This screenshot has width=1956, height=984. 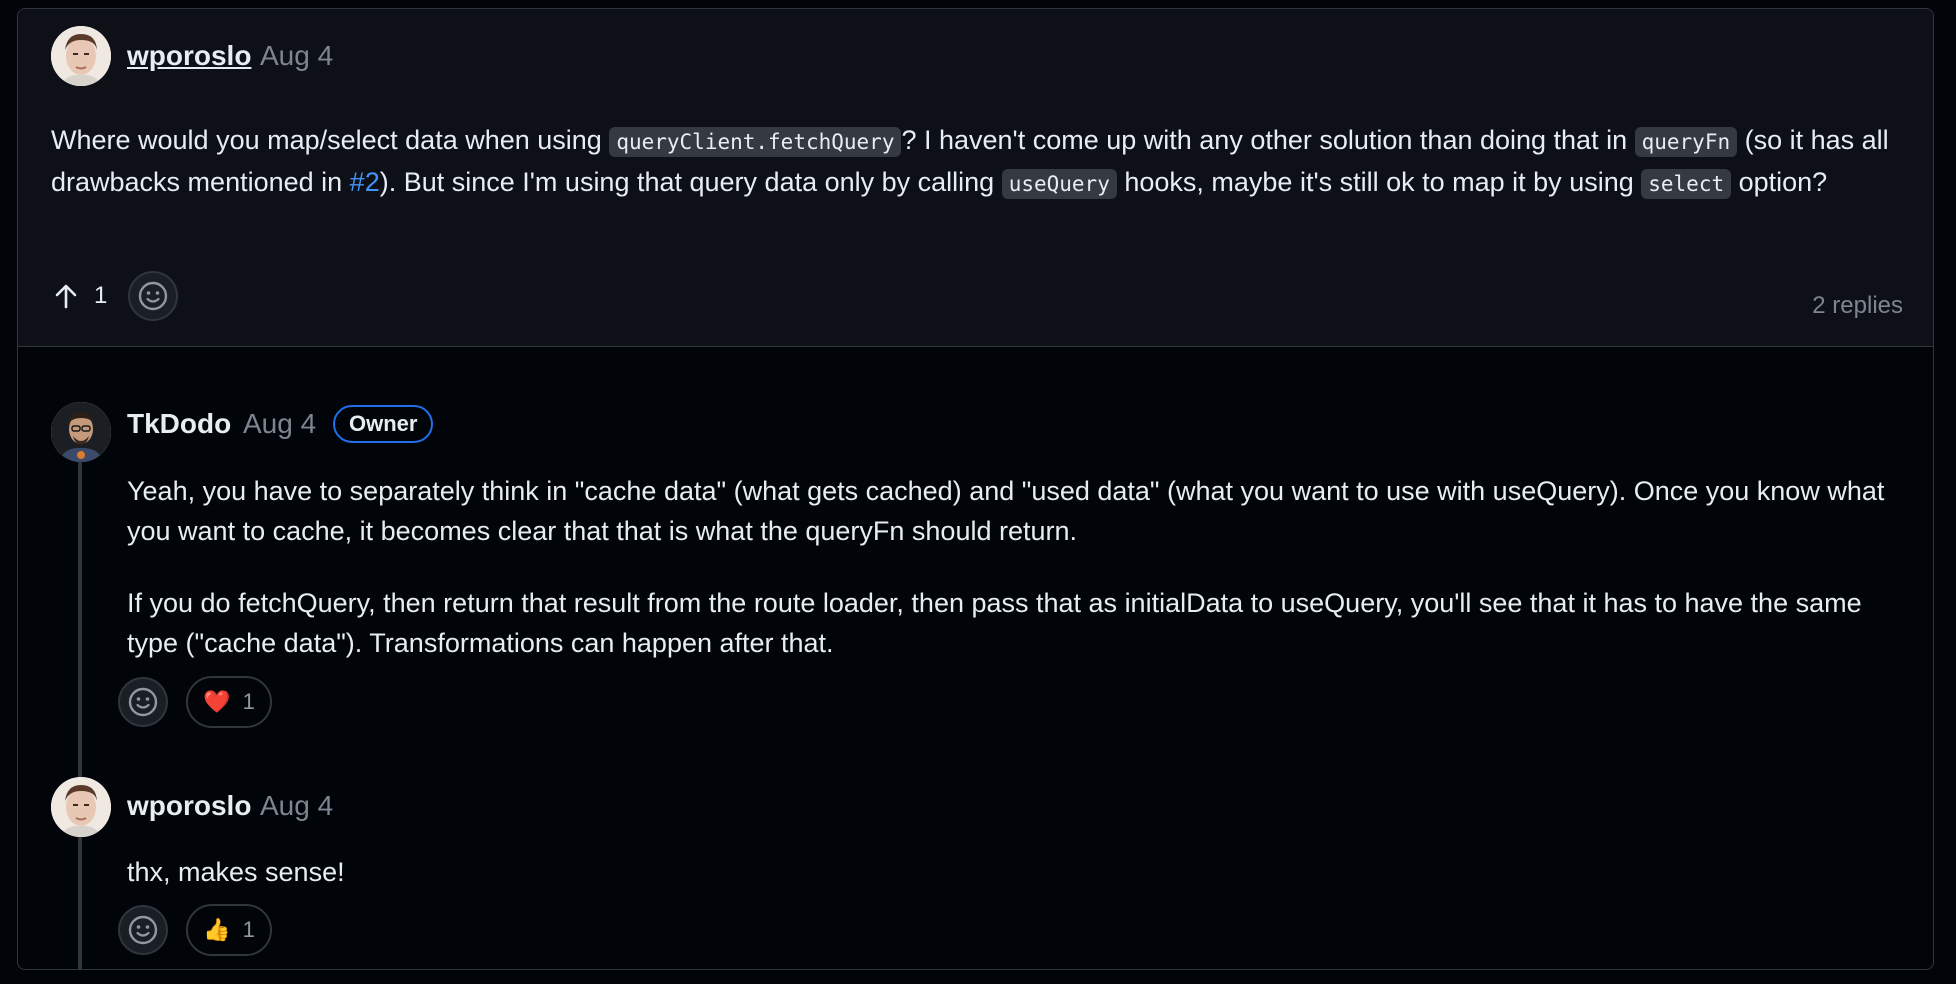 I want to click on inline-code: select, so click(x=1686, y=184).